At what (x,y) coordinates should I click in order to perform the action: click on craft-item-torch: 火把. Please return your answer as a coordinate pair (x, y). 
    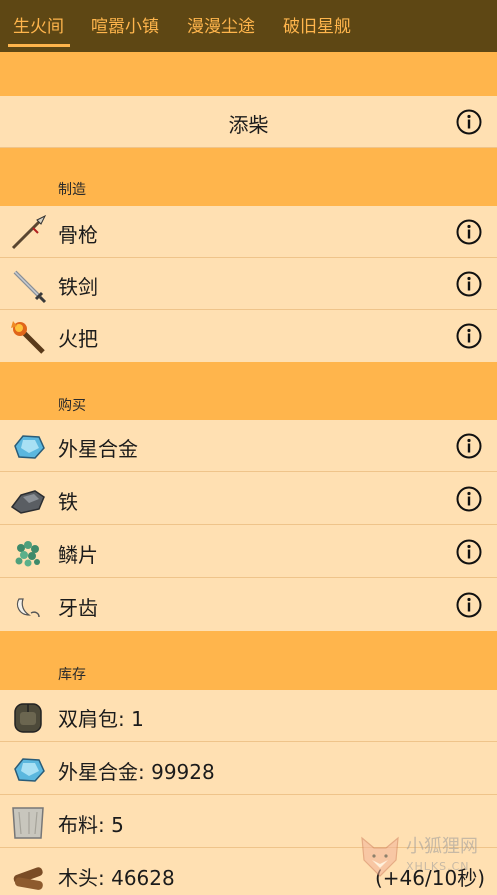
    Looking at the image, I should click on (248, 336).